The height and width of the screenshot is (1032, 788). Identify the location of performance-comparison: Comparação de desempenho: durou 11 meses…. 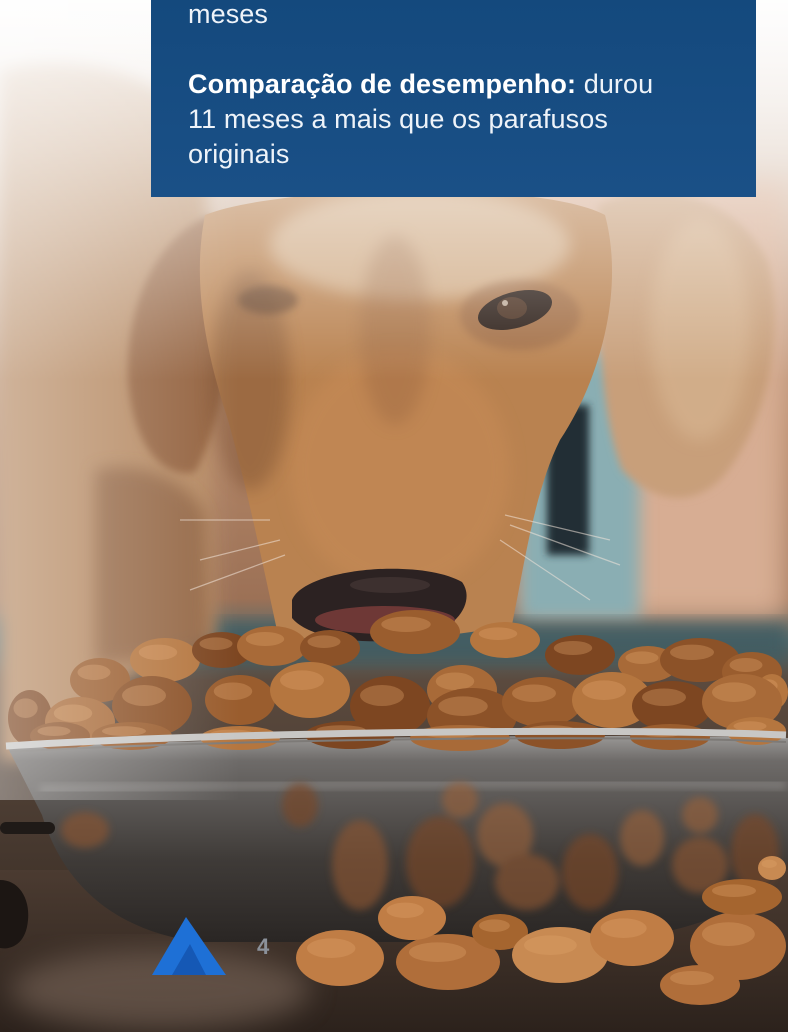
(428, 119).